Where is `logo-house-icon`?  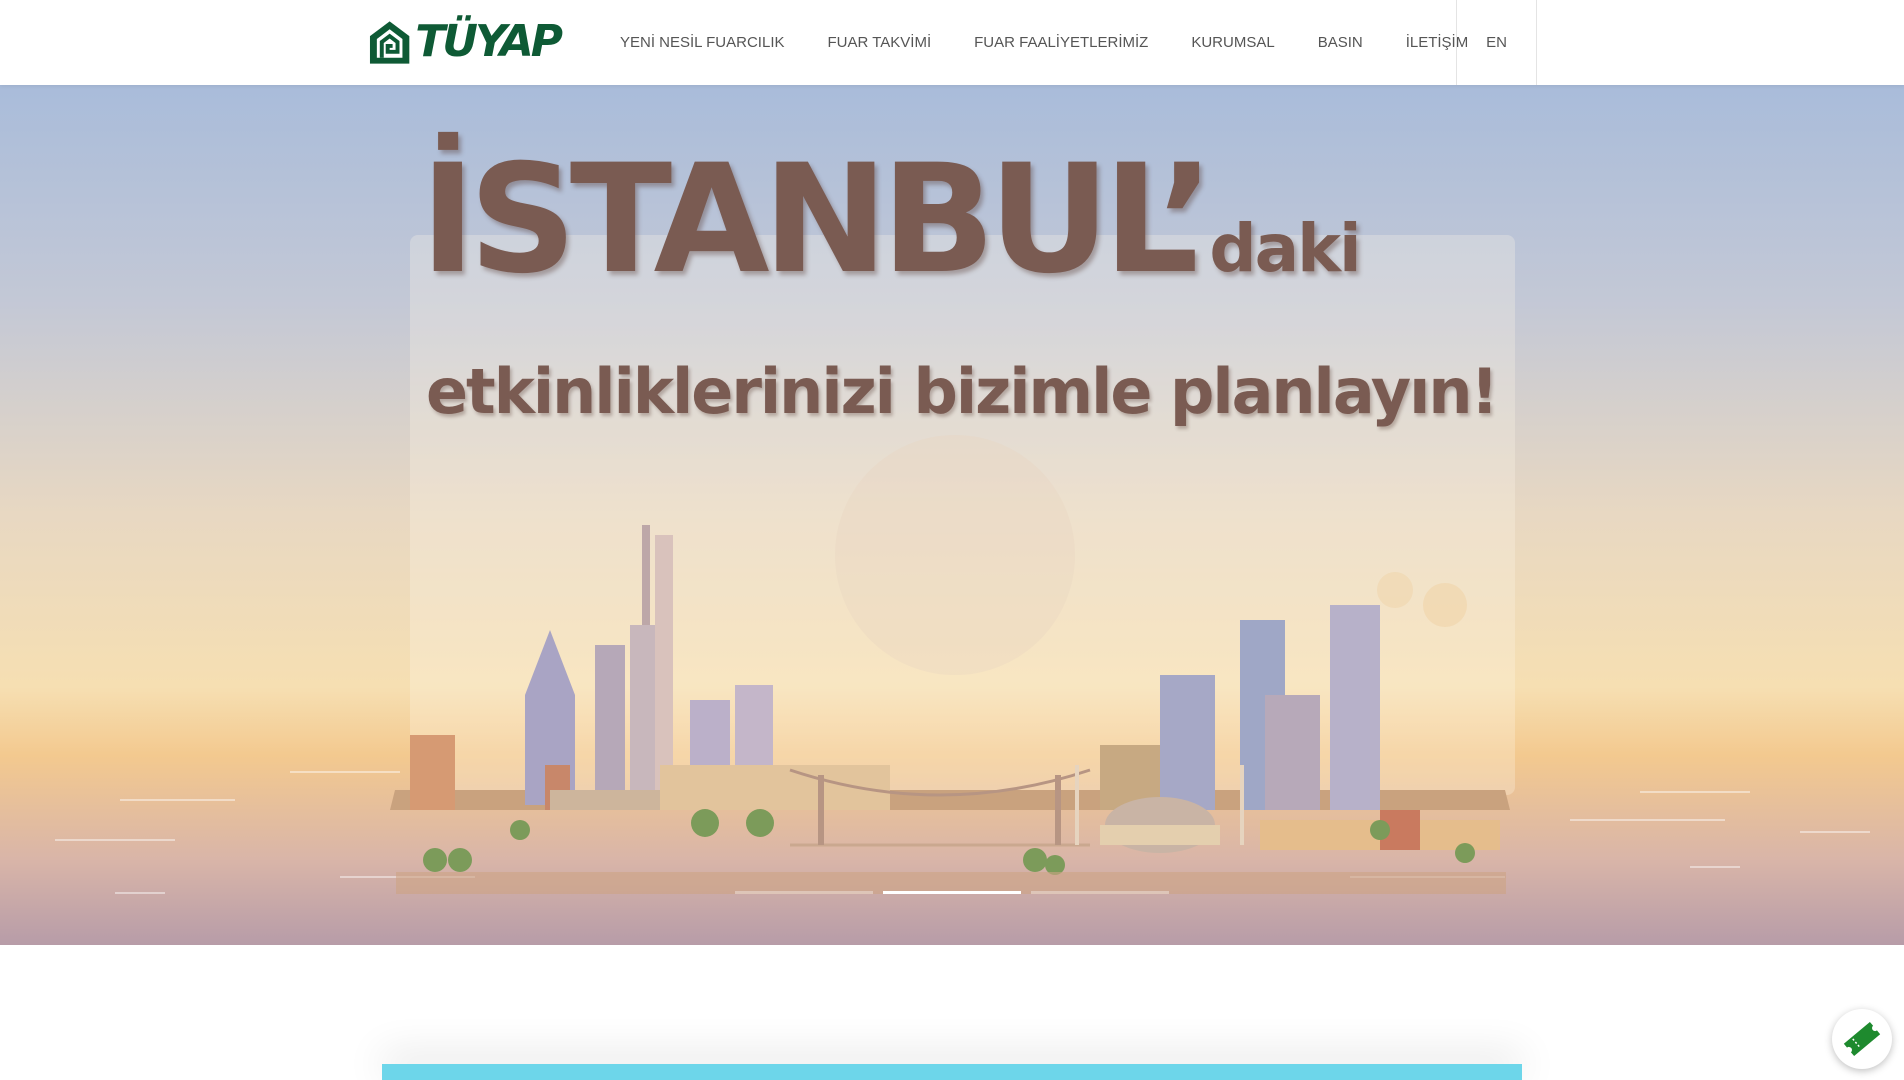 logo-house-icon is located at coordinates (389, 42).